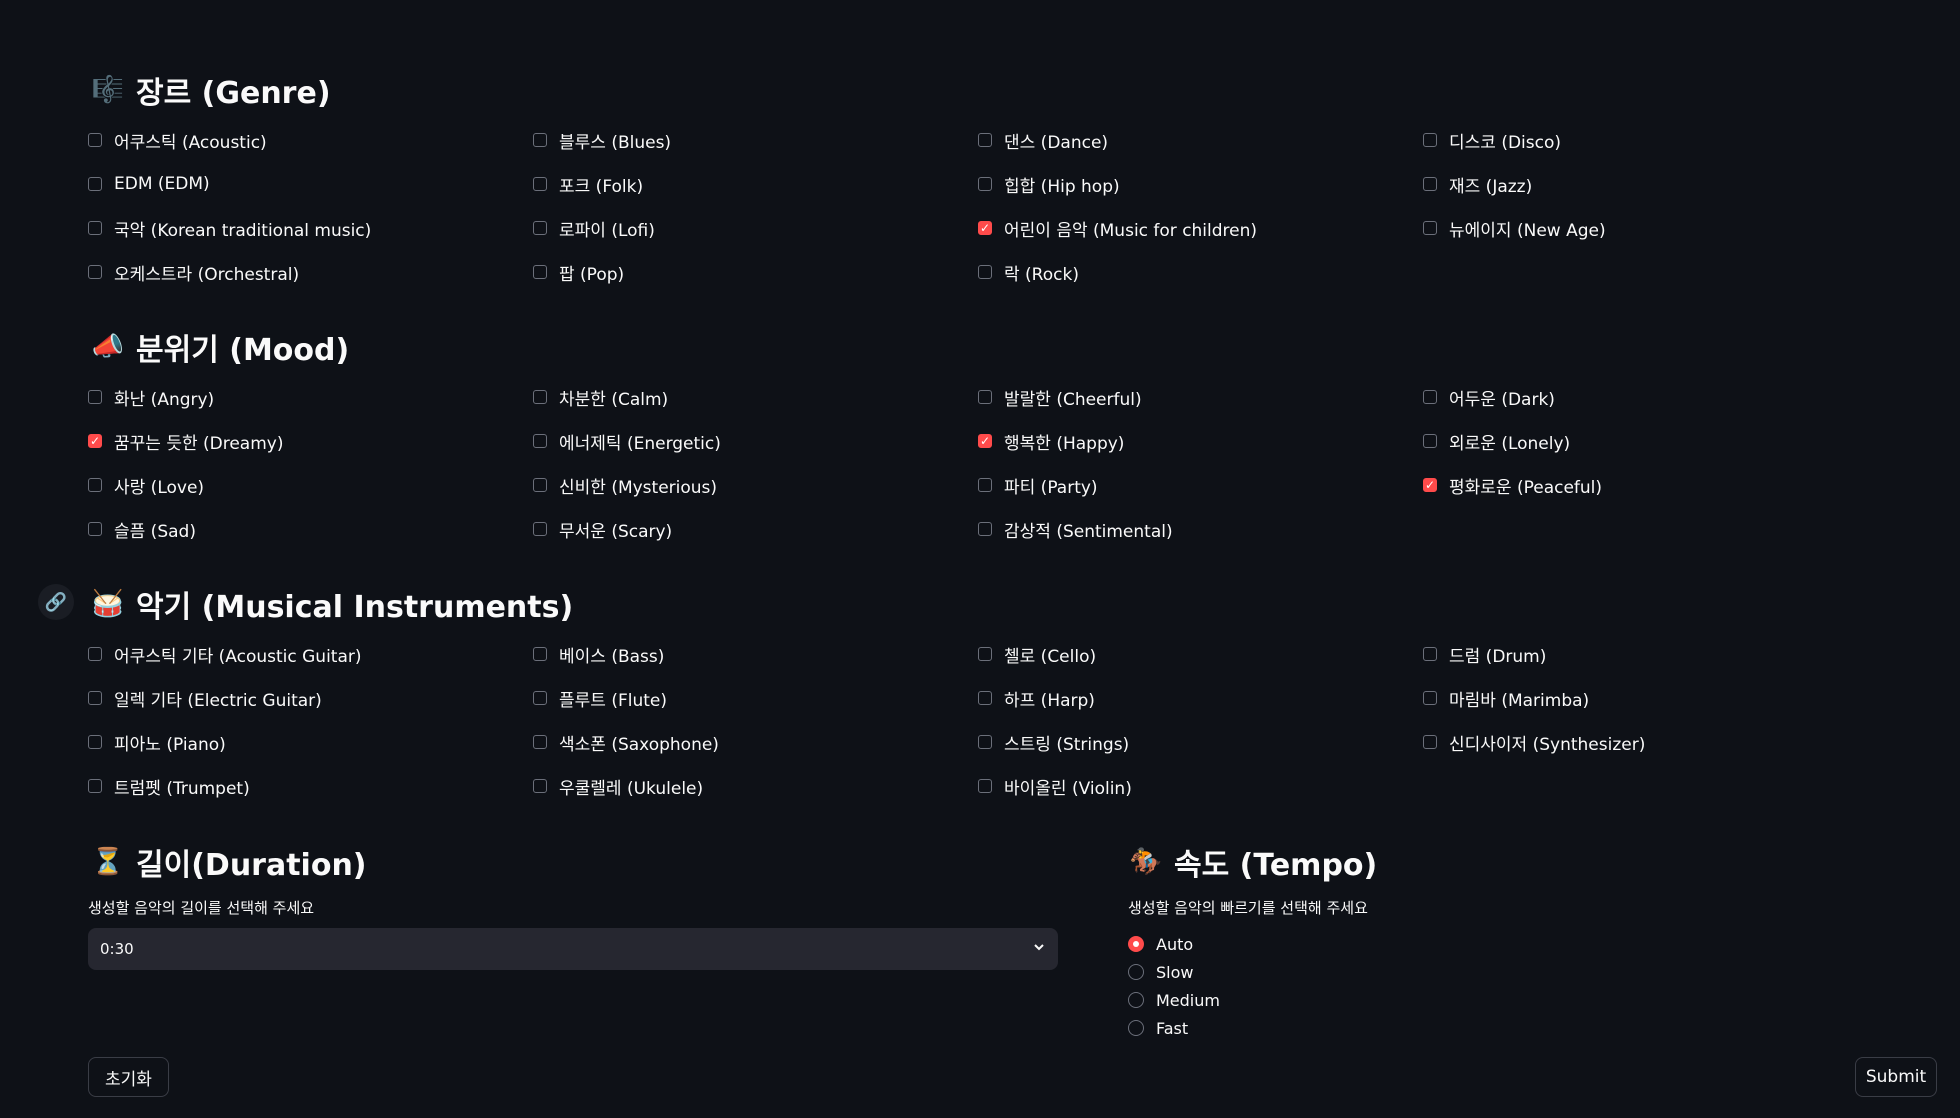 This screenshot has height=1118, width=1960. I want to click on genre-checkbox: 어쿠스틱 (Acoustic), so click(310, 140).